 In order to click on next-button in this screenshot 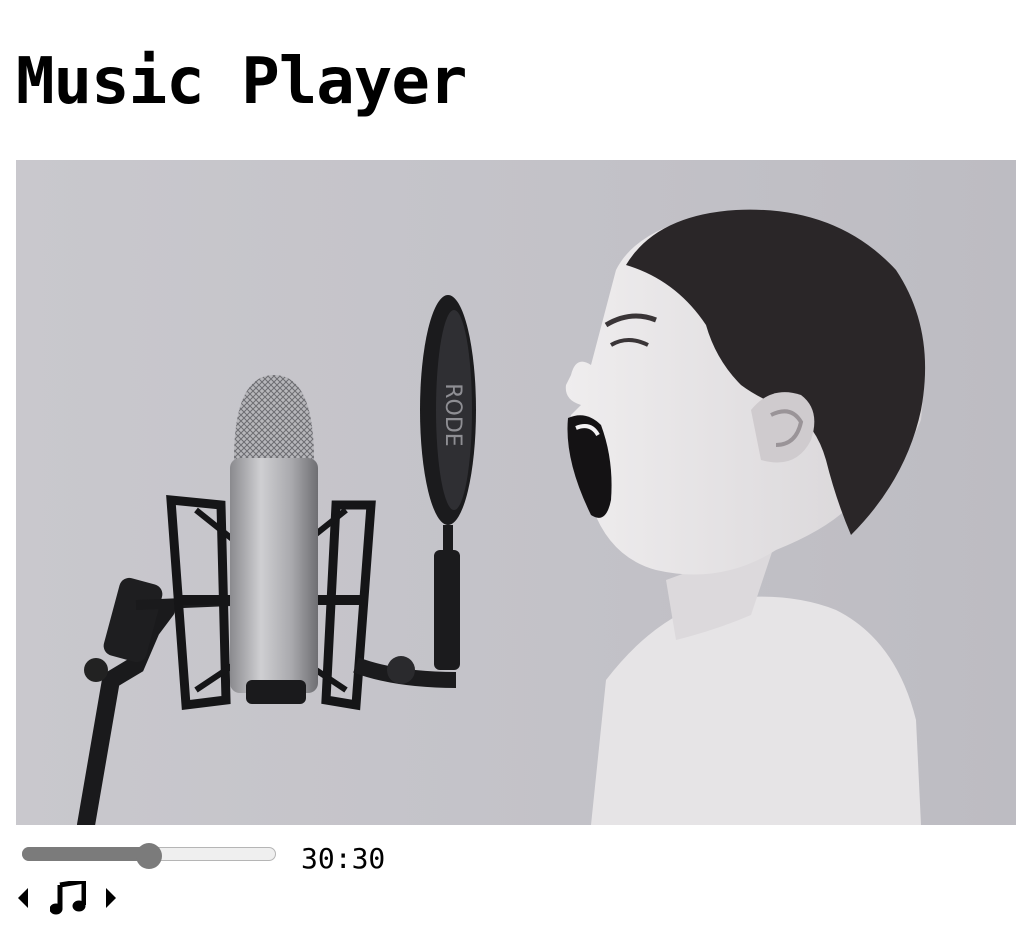, I will do `click(111, 898)`.